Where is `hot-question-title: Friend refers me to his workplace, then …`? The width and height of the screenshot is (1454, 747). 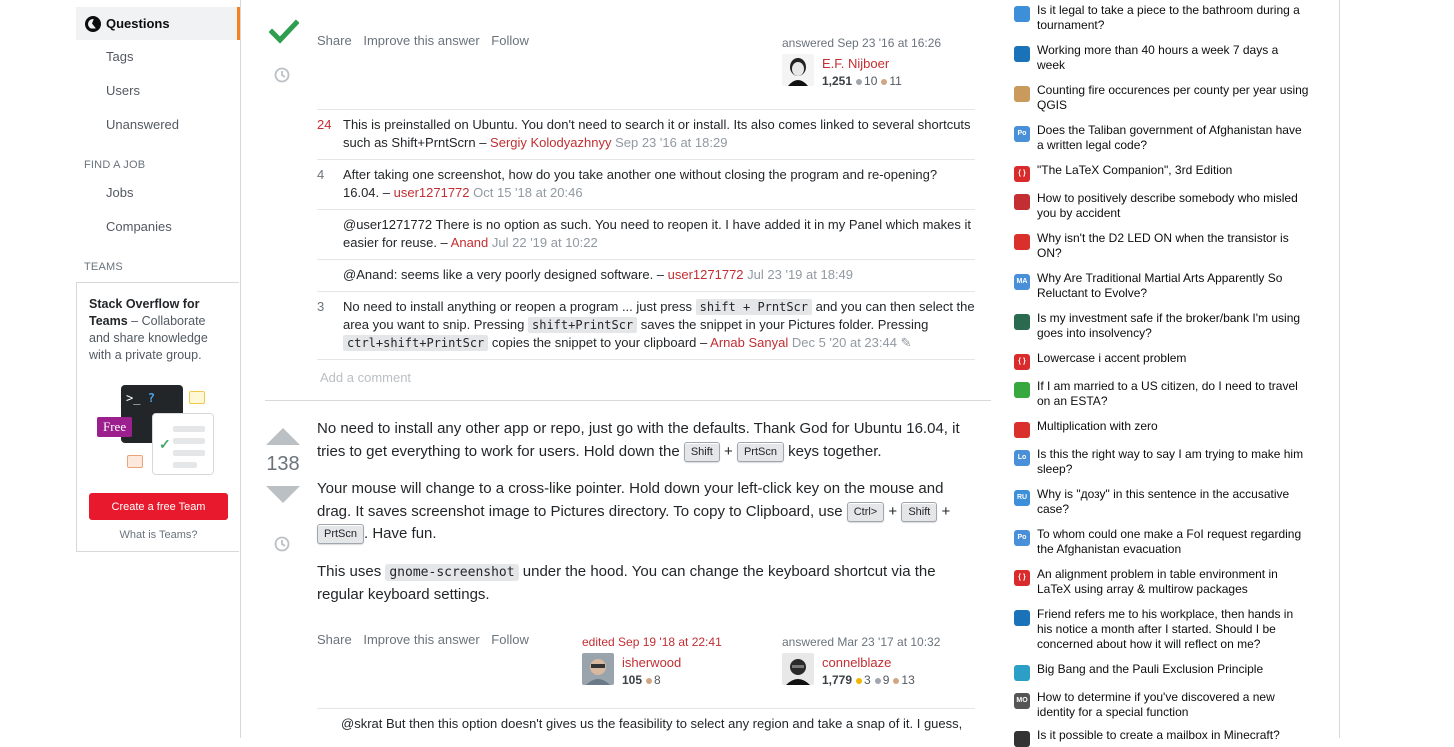 hot-question-title: Friend refers me to his workplace, then … is located at coordinates (1173, 629).